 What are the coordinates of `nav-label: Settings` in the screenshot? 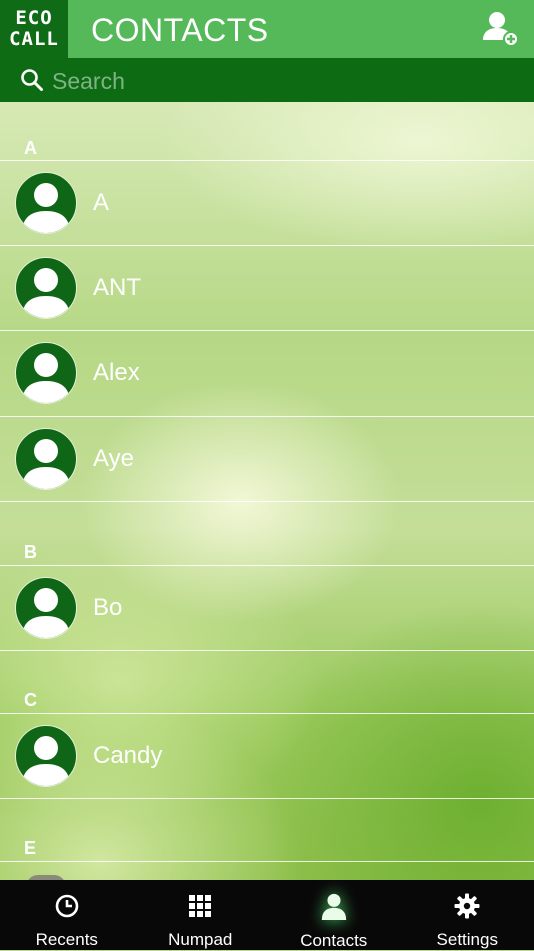 It's located at (467, 940).